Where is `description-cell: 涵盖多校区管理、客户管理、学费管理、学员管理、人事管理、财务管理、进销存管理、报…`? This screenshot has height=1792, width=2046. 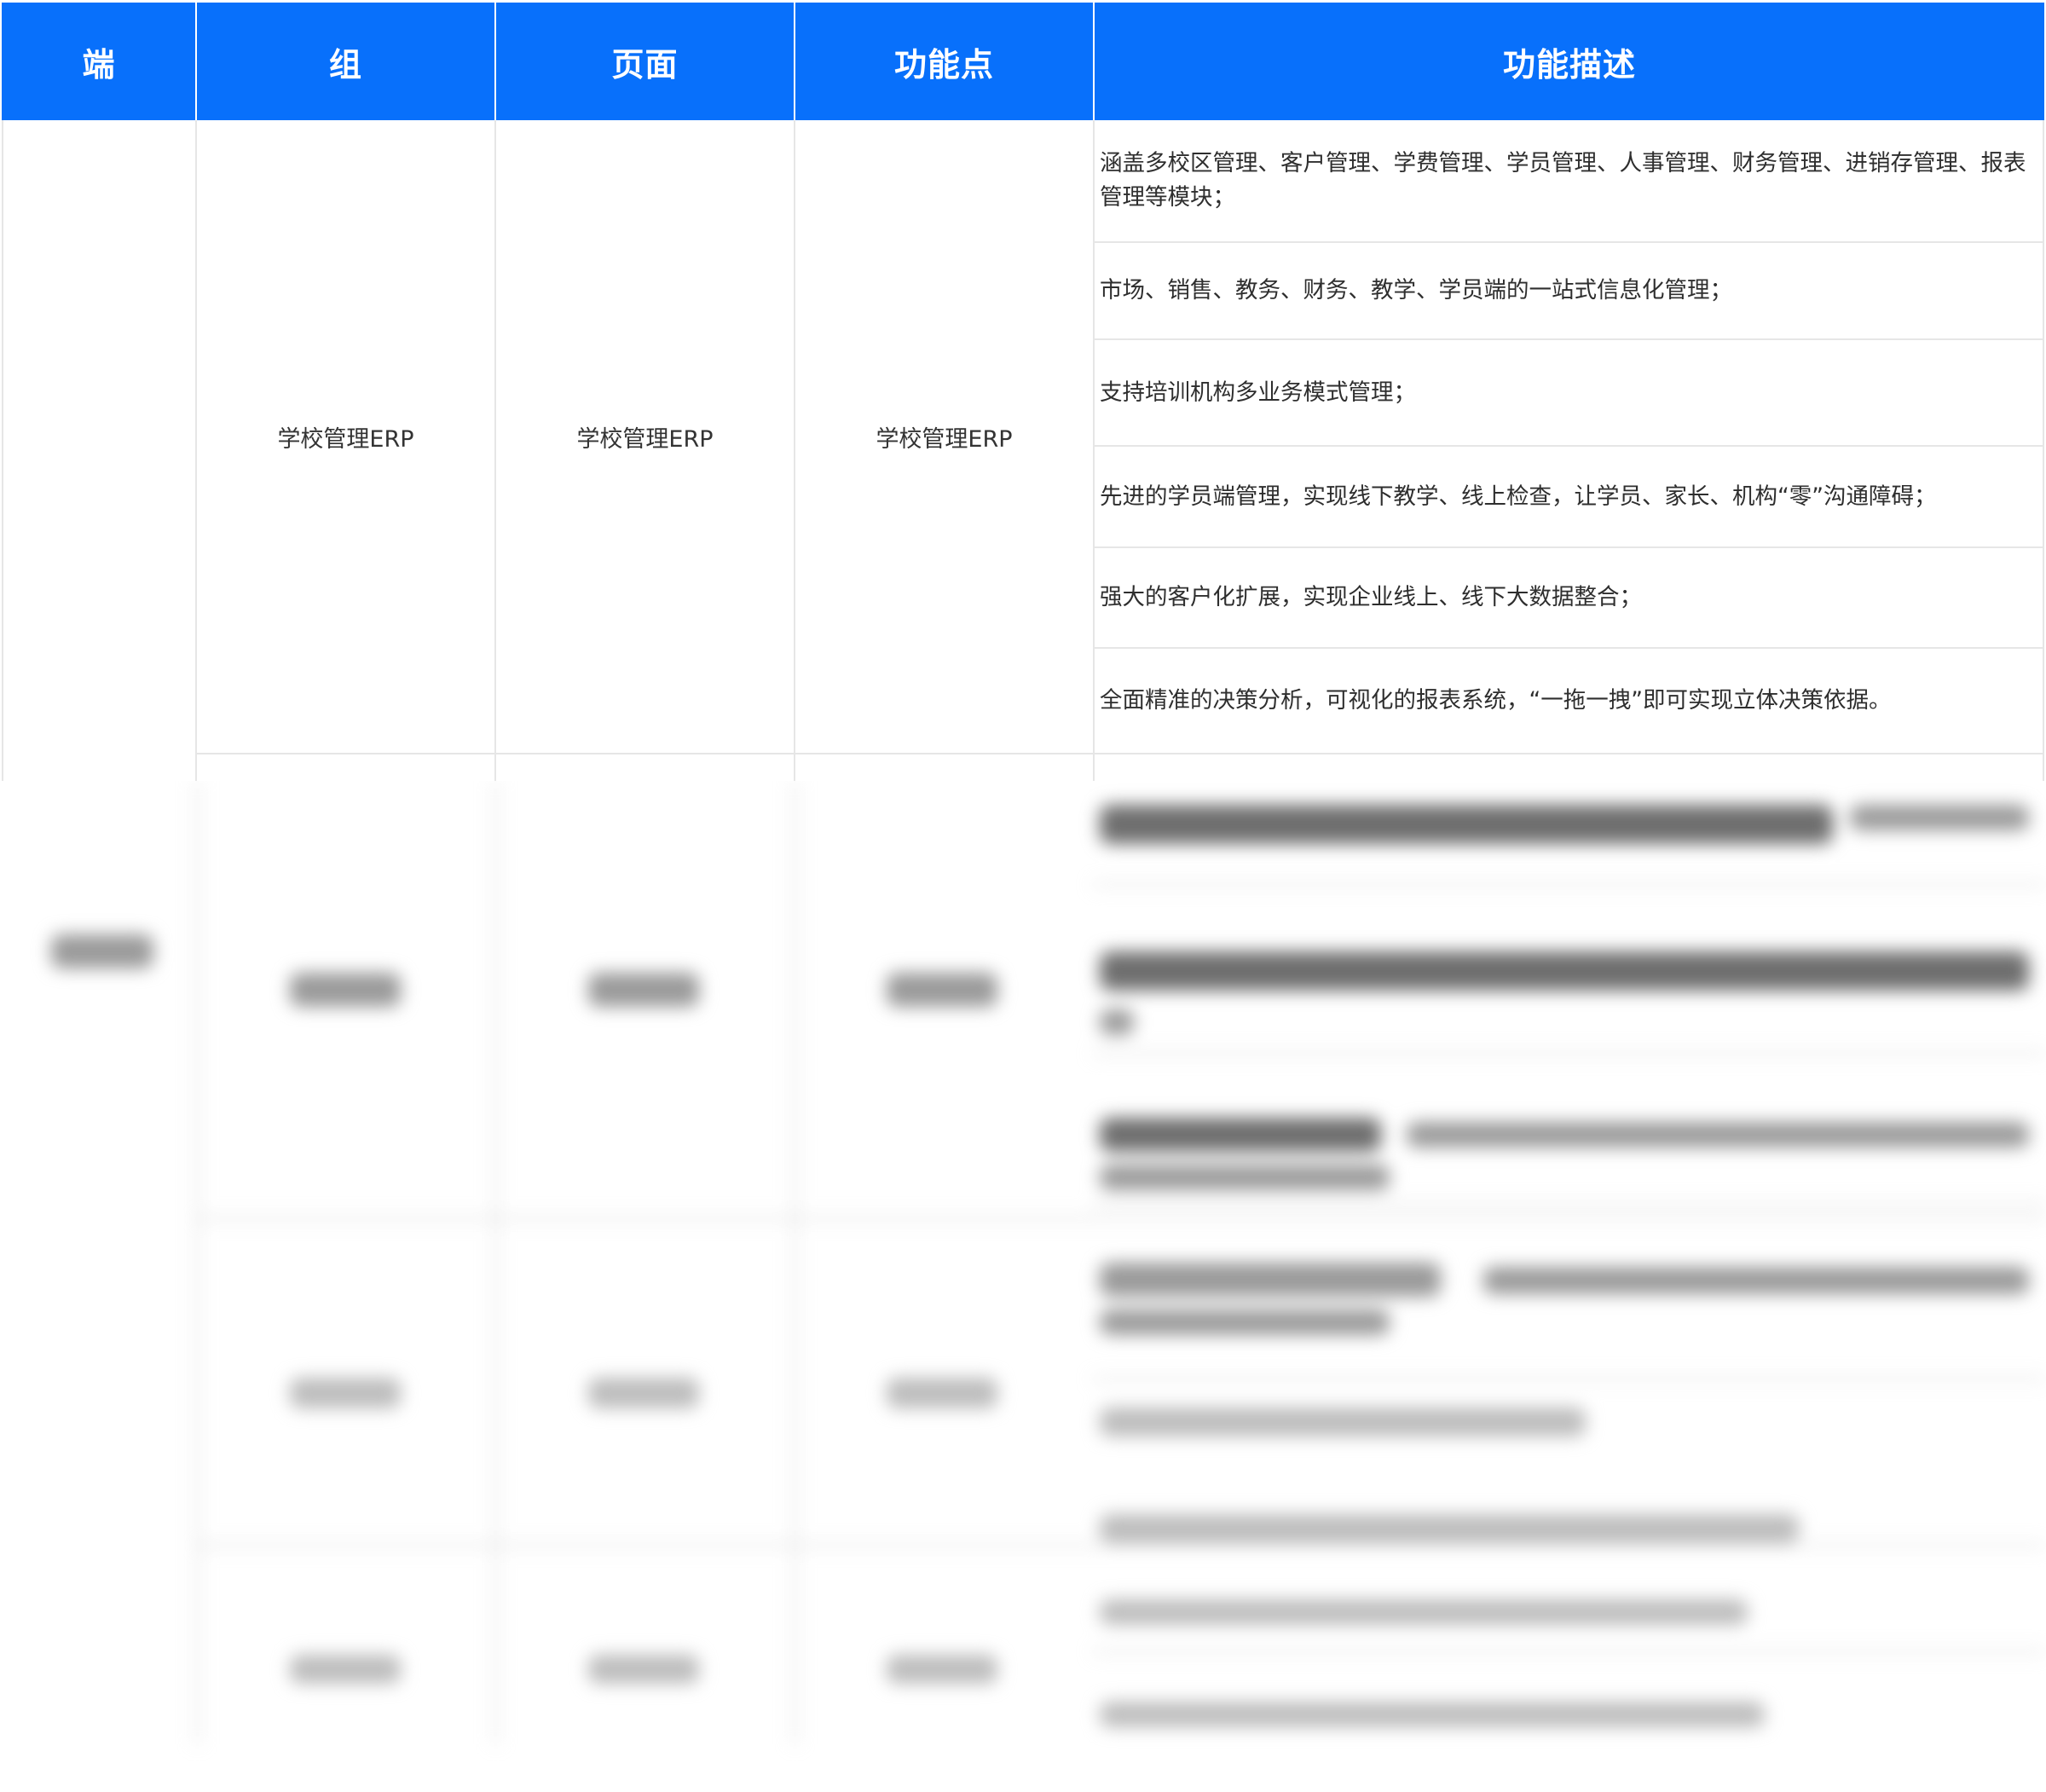
description-cell: 涵盖多校区管理、客户管理、学费管理、学员管理、人事管理、财务管理、进销存管理、报… is located at coordinates (1563, 180).